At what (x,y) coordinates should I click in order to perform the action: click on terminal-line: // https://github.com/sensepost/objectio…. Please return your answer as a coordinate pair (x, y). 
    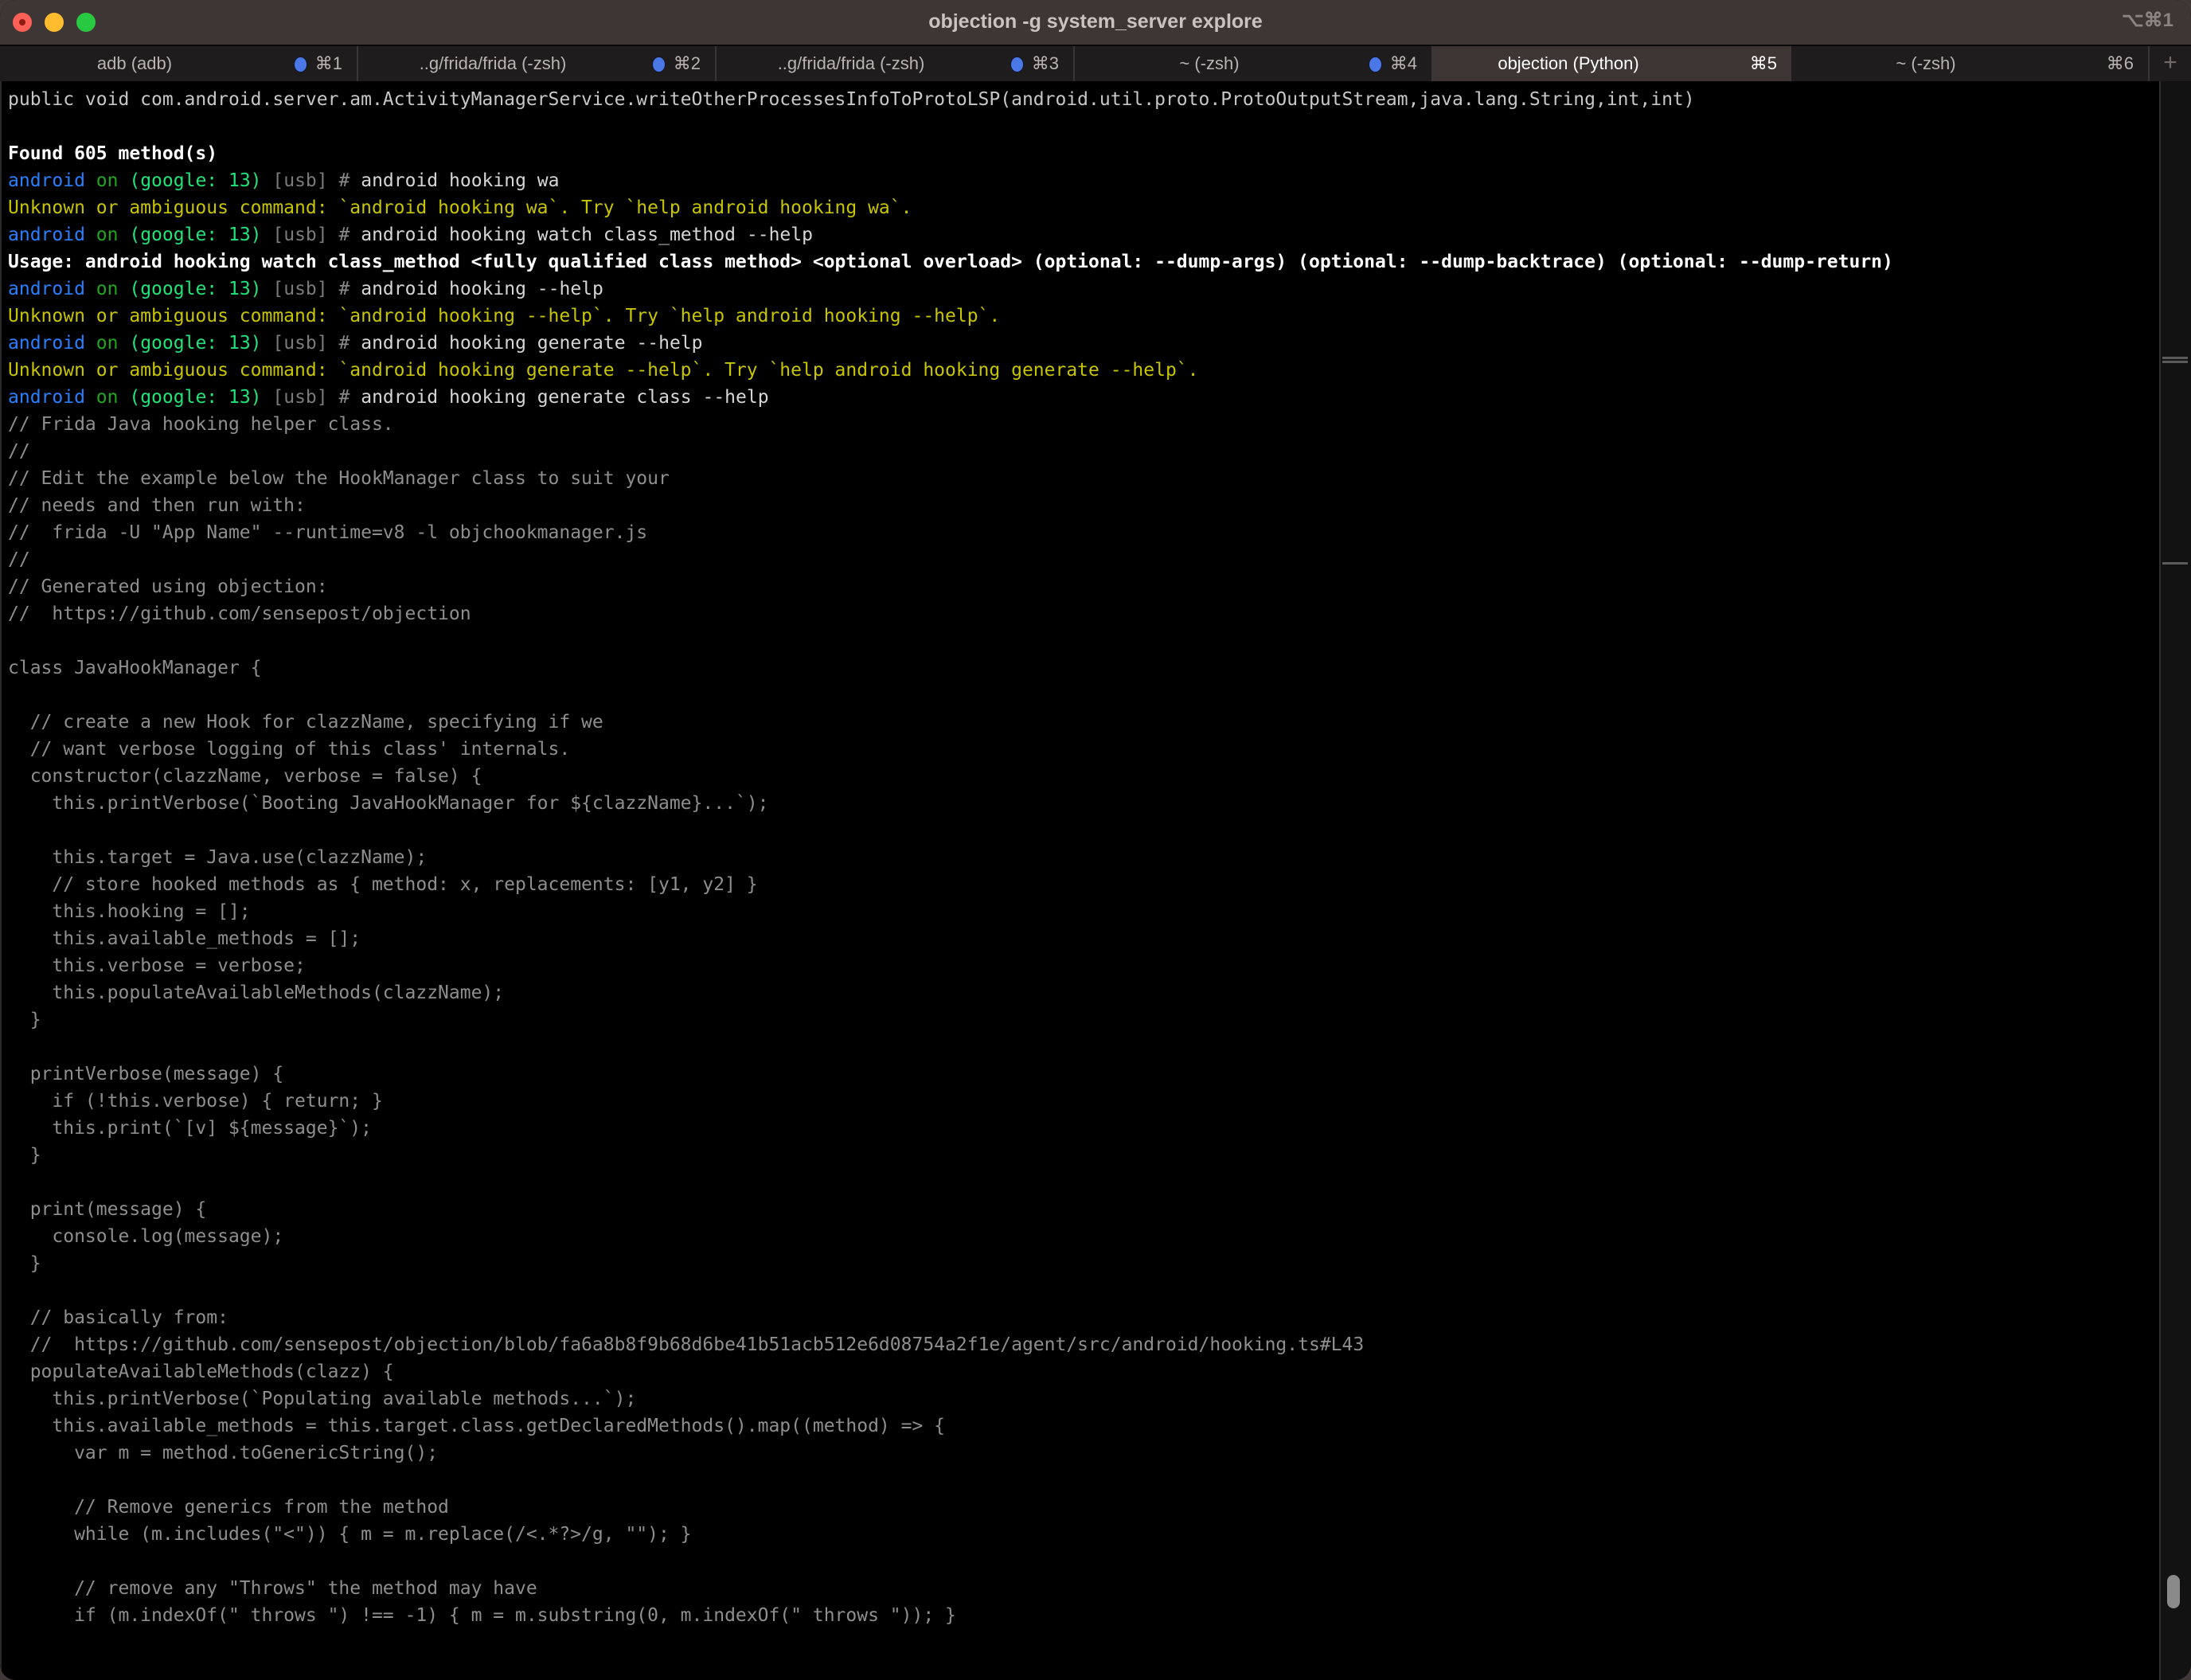
    Looking at the image, I should click on (1083, 613).